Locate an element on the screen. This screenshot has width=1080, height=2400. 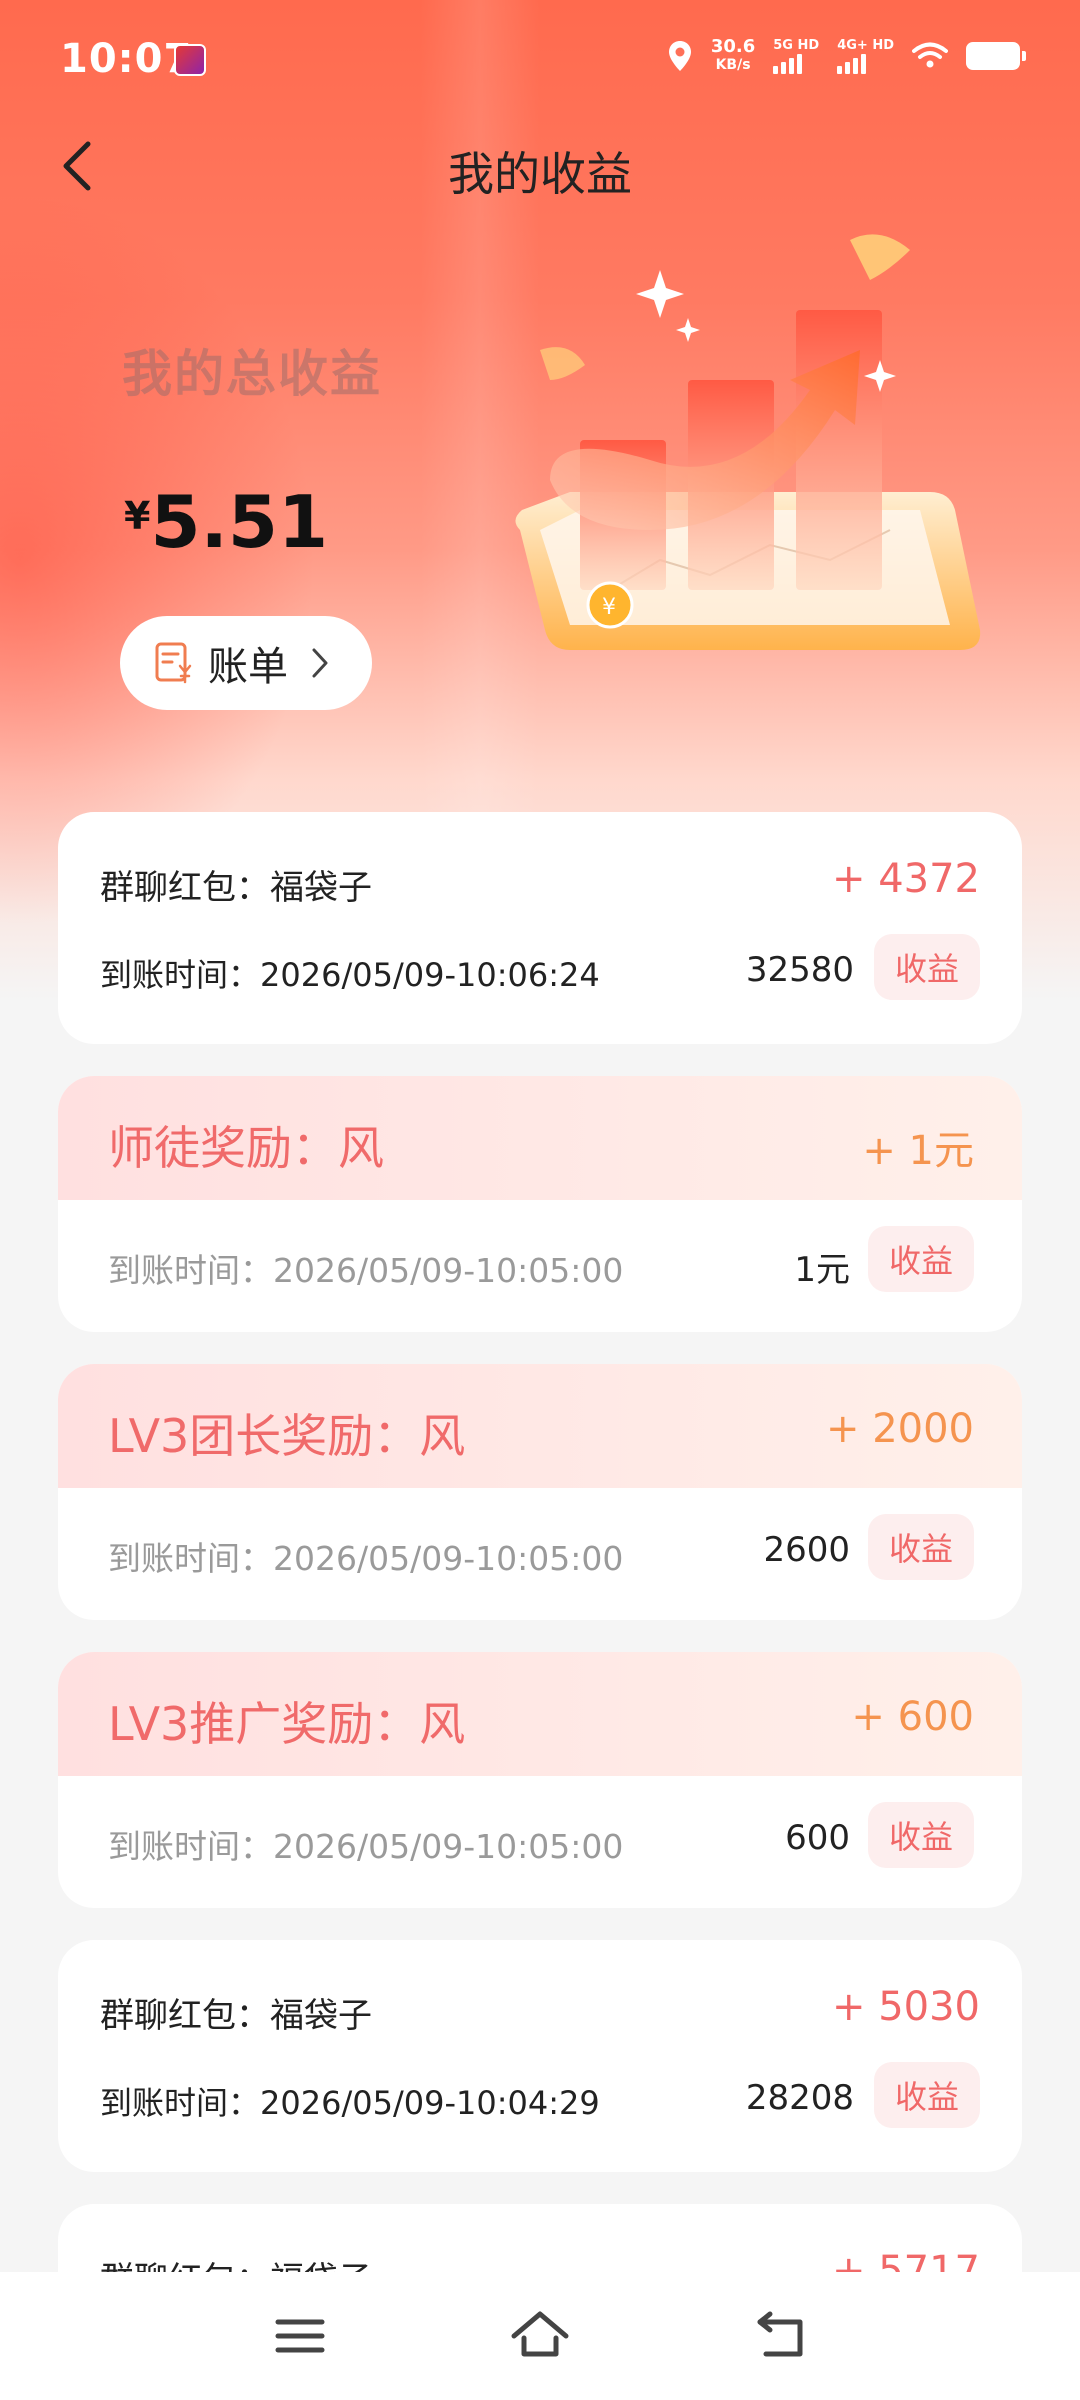
speed-unit: KB/s is located at coordinates (733, 65).